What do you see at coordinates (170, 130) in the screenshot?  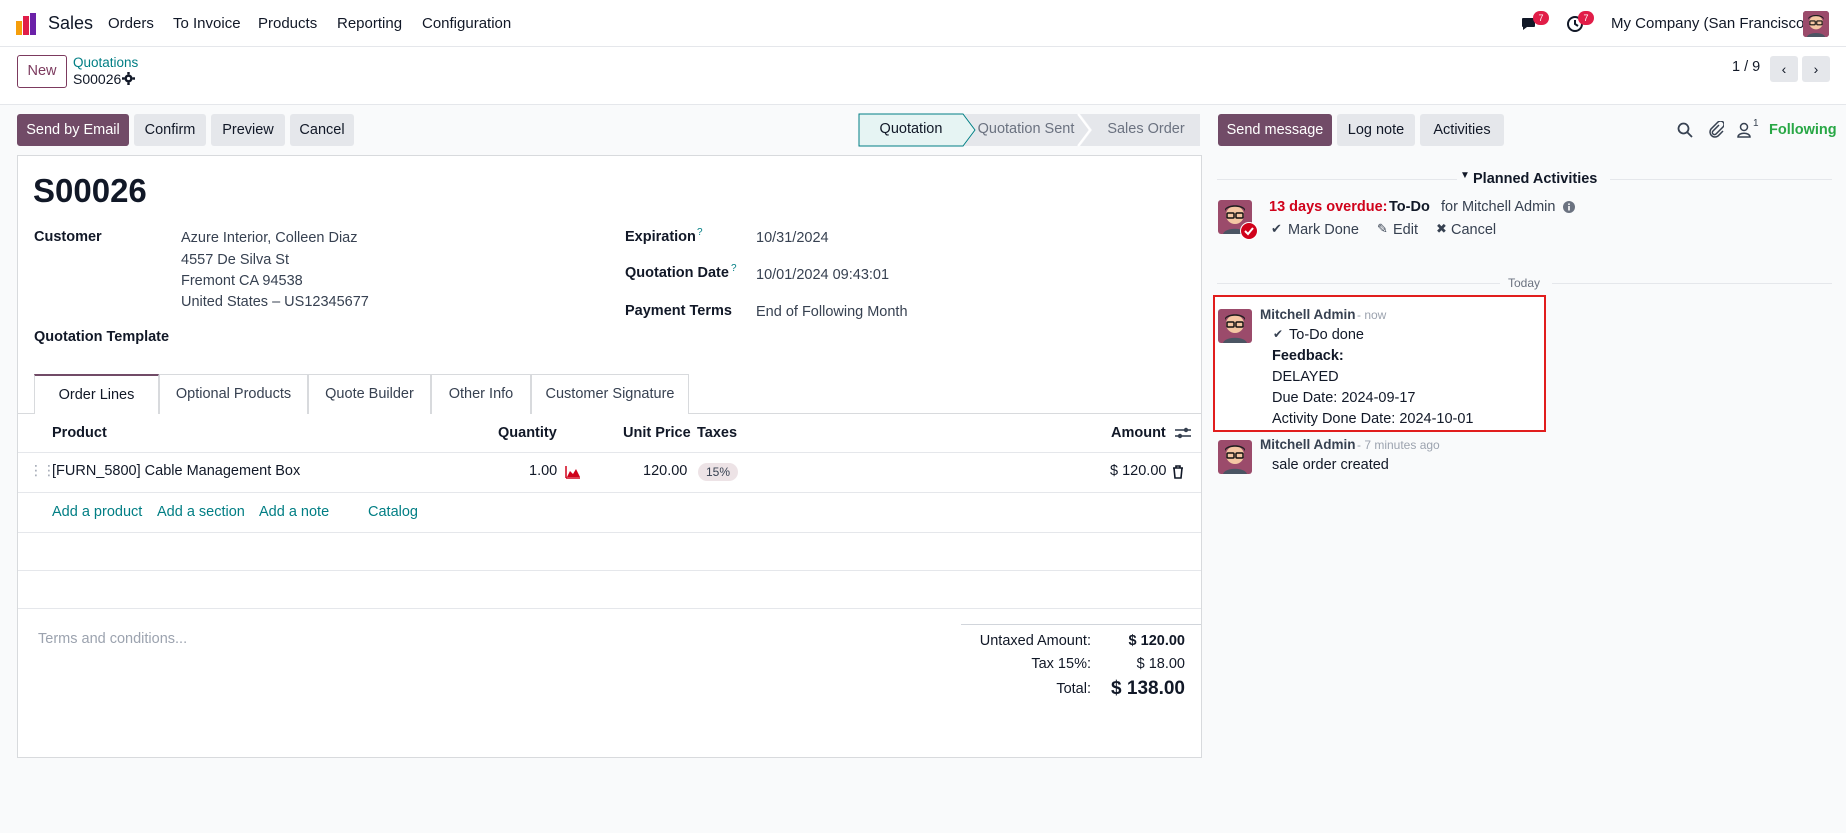 I see `confirm-button: Confirm` at bounding box center [170, 130].